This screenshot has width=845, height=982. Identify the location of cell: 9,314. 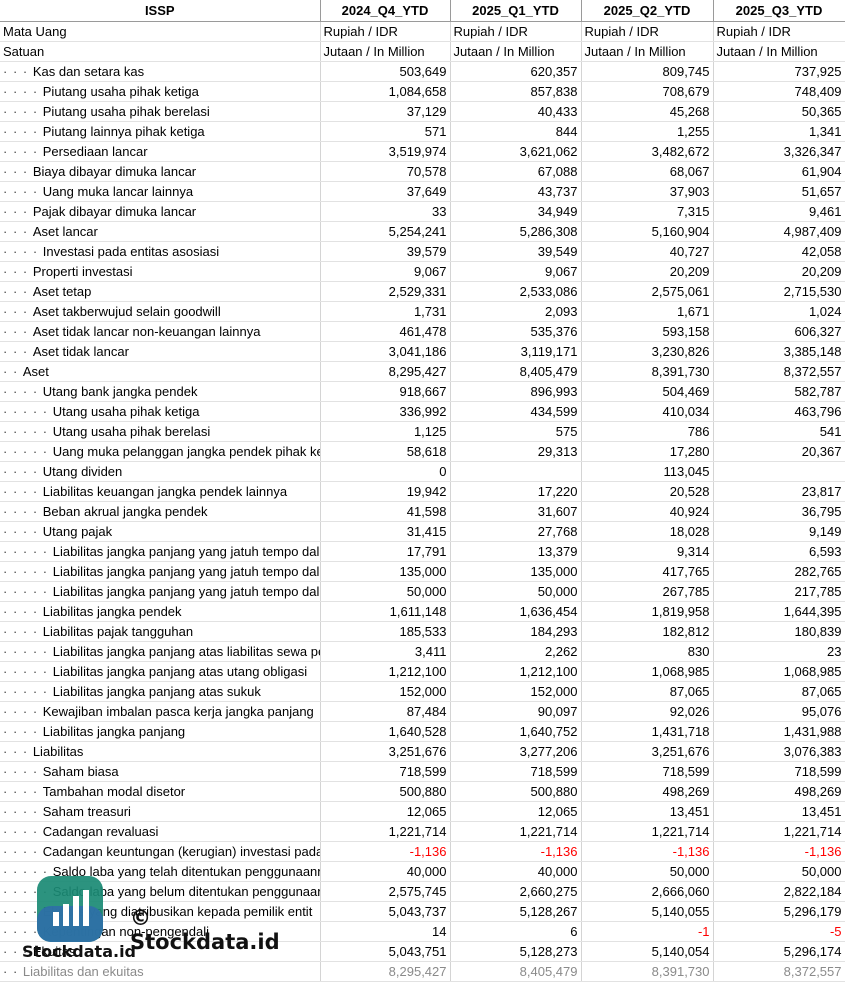
(647, 551).